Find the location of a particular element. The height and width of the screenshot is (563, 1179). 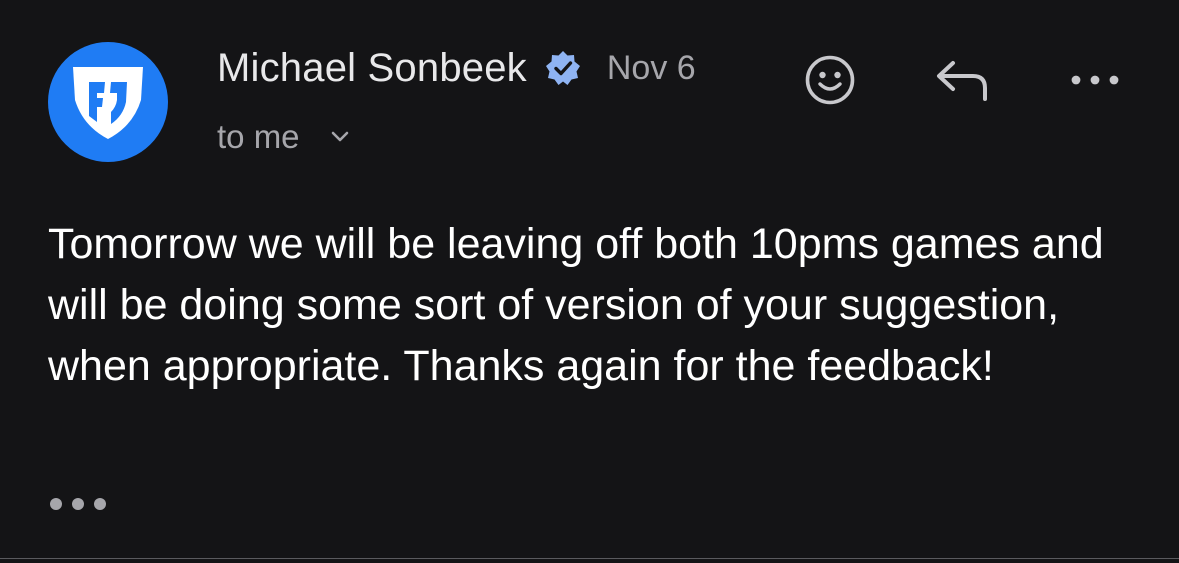

emoji-react-icon is located at coordinates (830, 80).